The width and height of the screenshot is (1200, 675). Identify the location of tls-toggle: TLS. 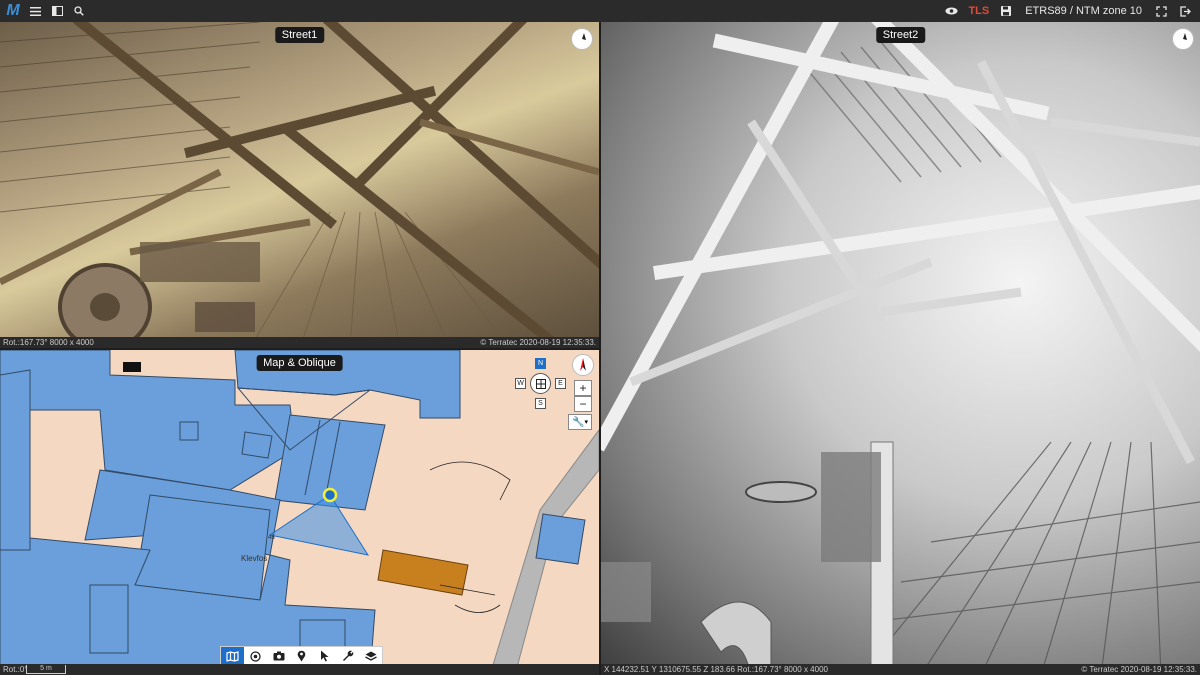
(978, 11).